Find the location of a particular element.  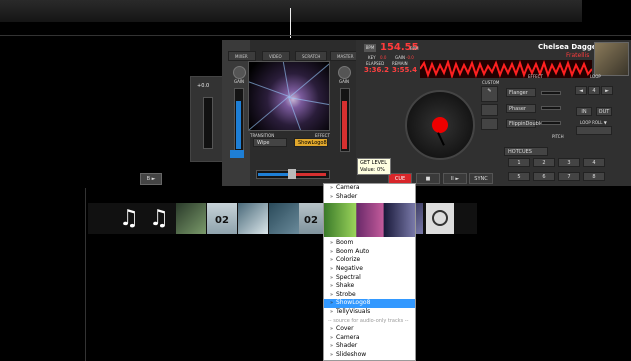

volume-fader-left is located at coordinates (239, 120).